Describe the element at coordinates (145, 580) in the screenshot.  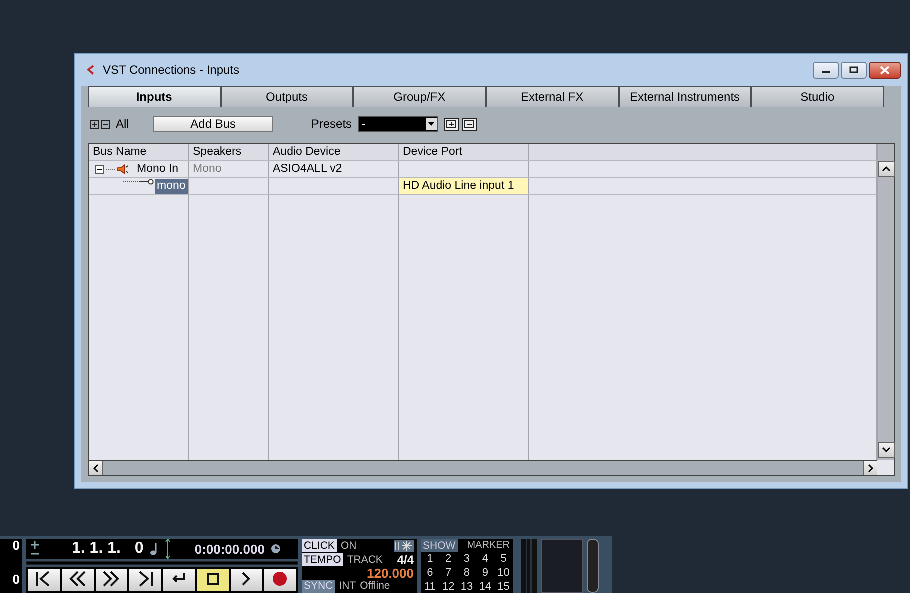
I see `go-to-end-button` at that location.